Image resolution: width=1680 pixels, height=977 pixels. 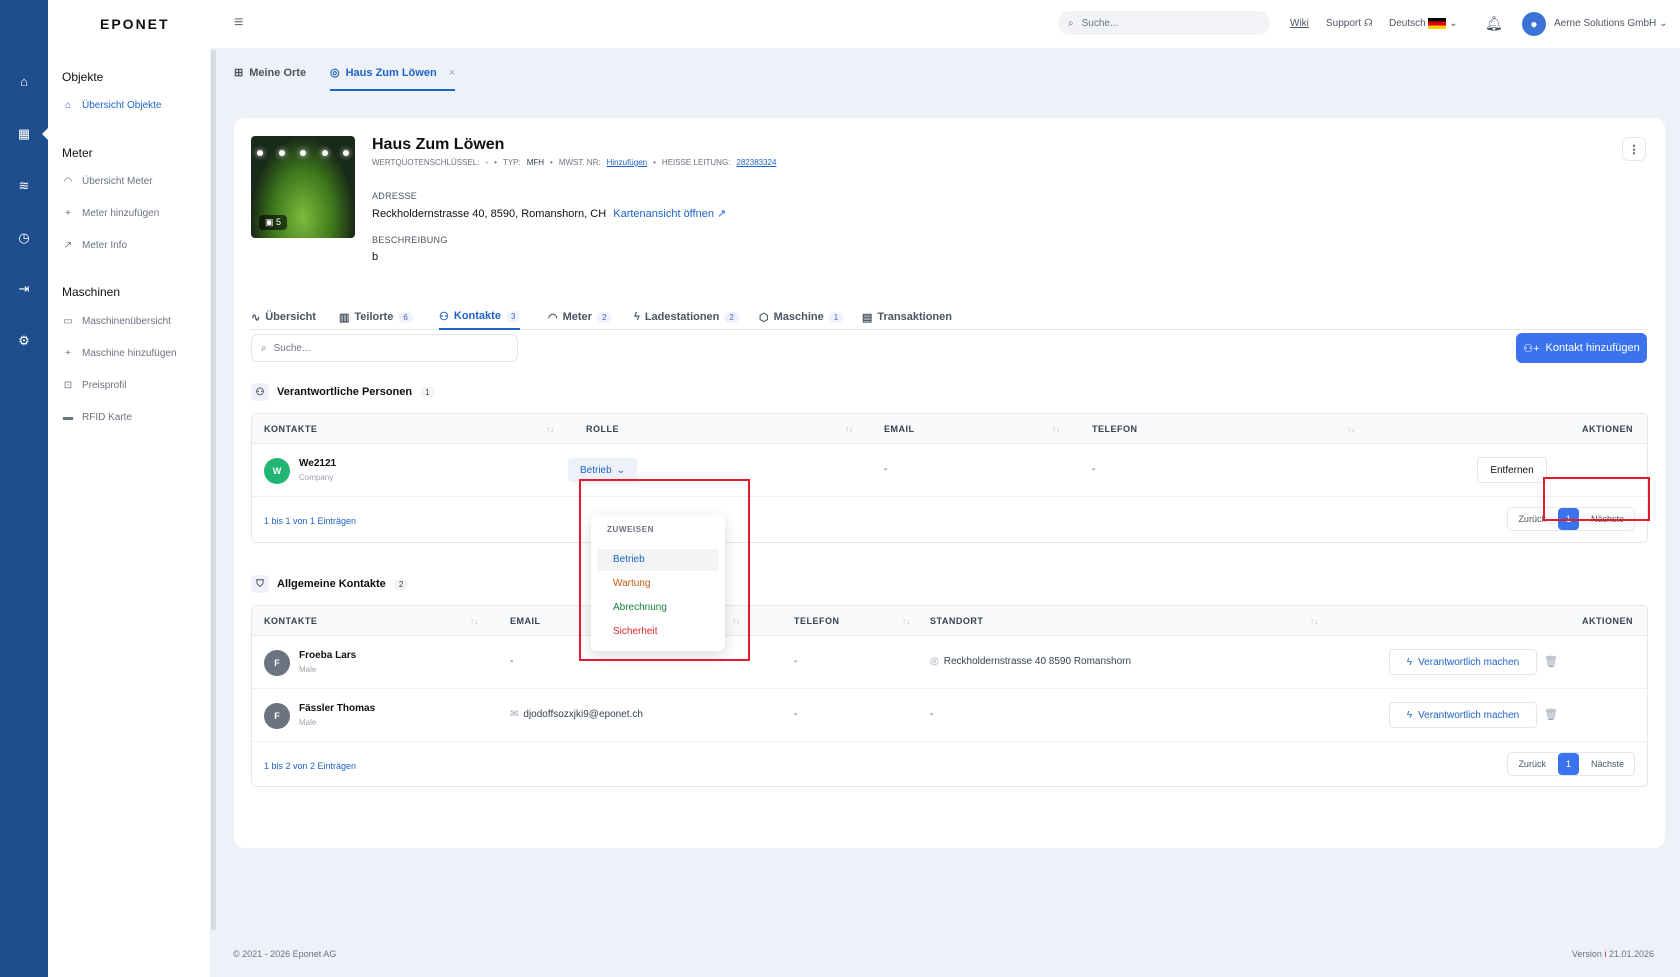 I want to click on sidebar-item-label: Übersicht Meter, so click(x=117, y=181).